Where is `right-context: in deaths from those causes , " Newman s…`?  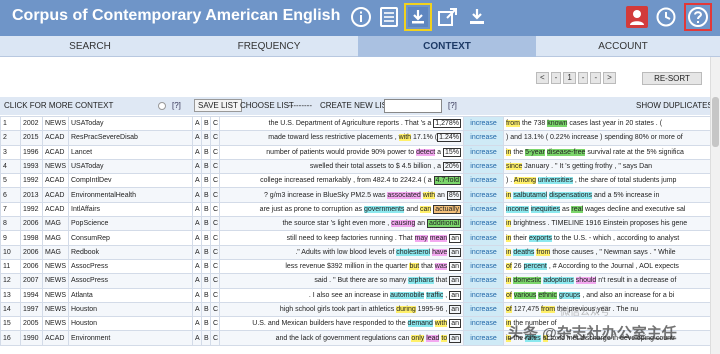
right-context: in deaths from those causes , " Newman s… is located at coordinates (607, 252).